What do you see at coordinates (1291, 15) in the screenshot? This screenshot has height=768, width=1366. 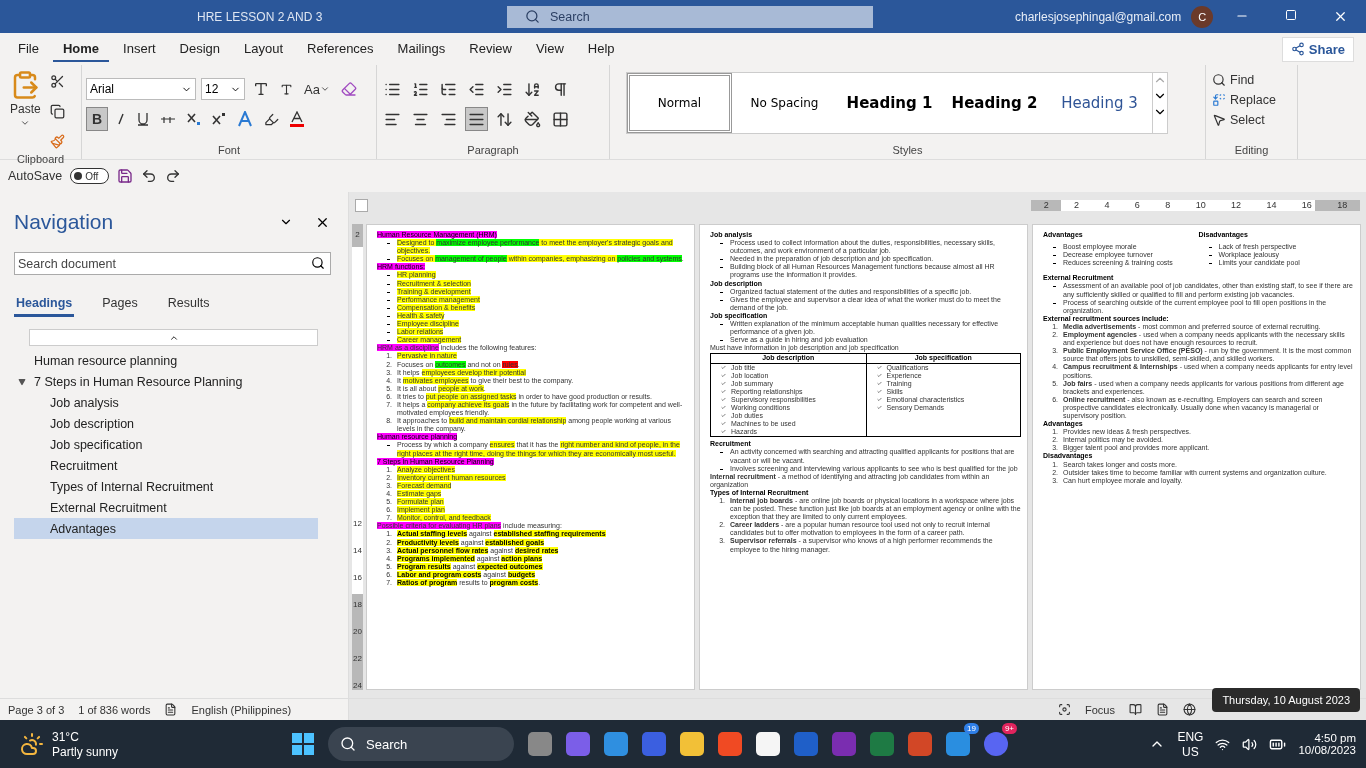 I see `restore-icon` at bounding box center [1291, 15].